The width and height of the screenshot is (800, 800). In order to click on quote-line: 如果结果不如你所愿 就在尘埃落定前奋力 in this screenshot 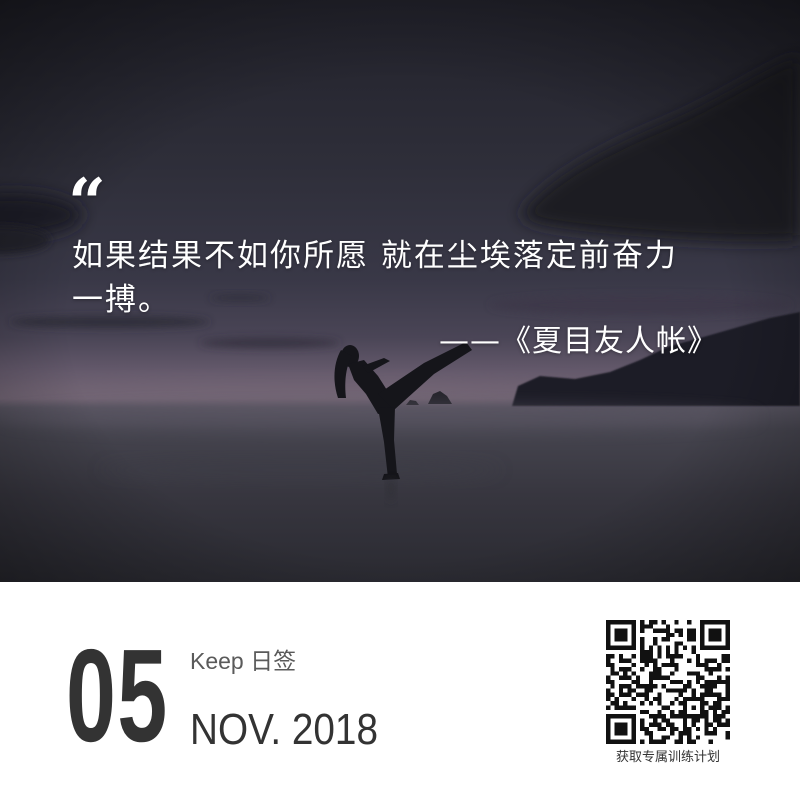, I will do `click(375, 256)`.